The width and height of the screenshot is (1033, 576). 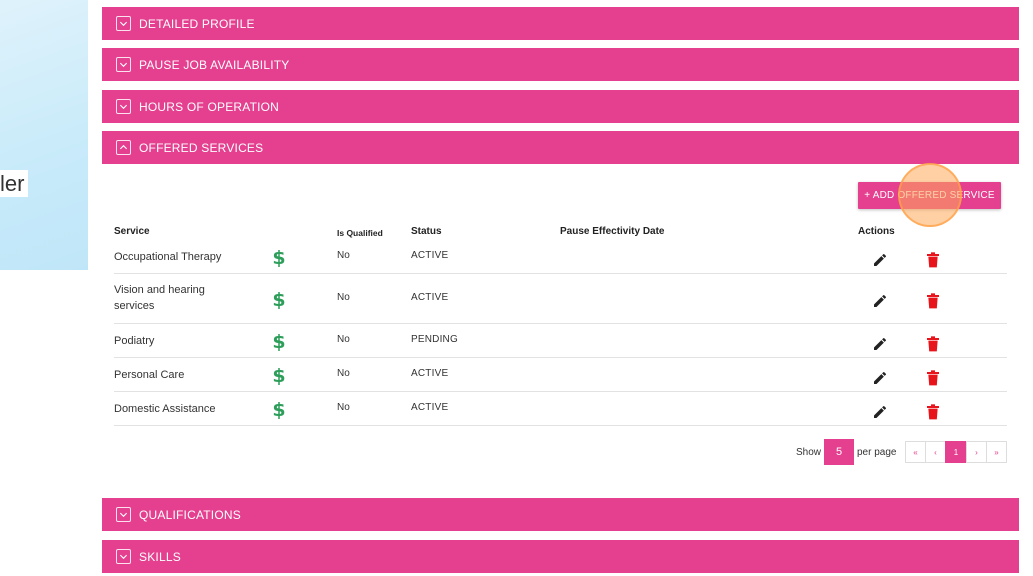 I want to click on pagination-page-1: 1, so click(x=956, y=452).